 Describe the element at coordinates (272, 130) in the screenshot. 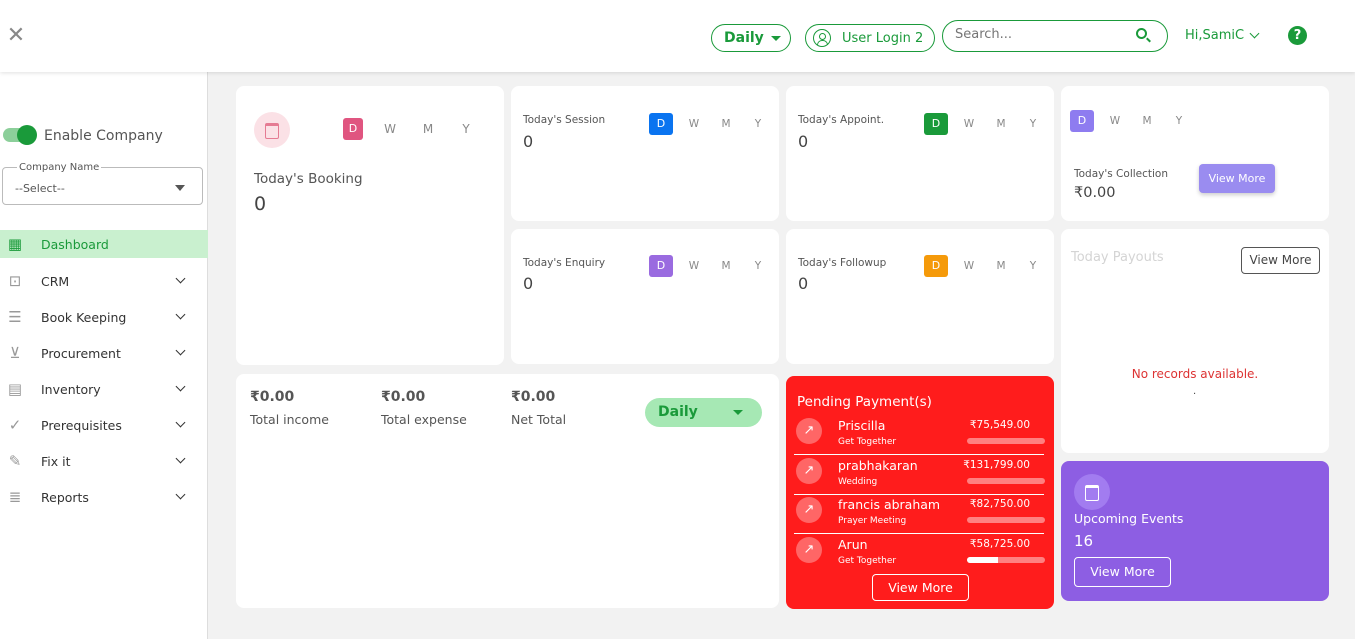

I see `calendar-icon` at that location.